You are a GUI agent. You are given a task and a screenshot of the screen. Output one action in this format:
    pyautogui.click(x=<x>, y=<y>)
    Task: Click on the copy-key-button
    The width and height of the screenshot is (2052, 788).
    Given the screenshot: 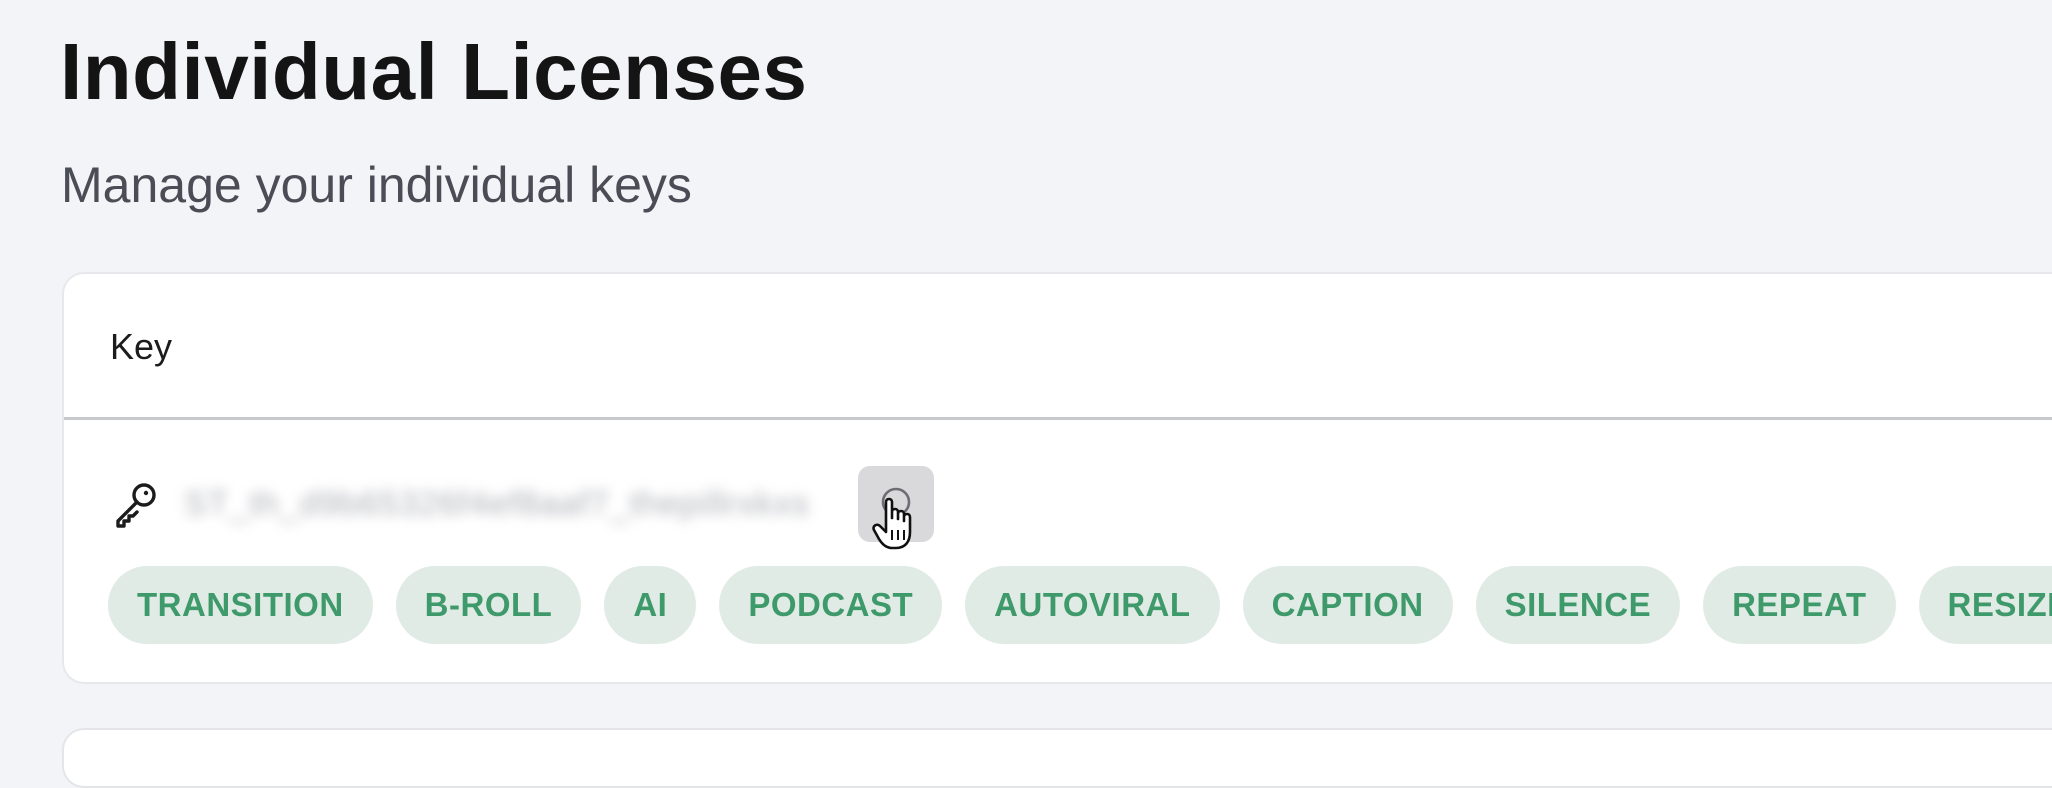 What is the action you would take?
    pyautogui.click(x=896, y=504)
    